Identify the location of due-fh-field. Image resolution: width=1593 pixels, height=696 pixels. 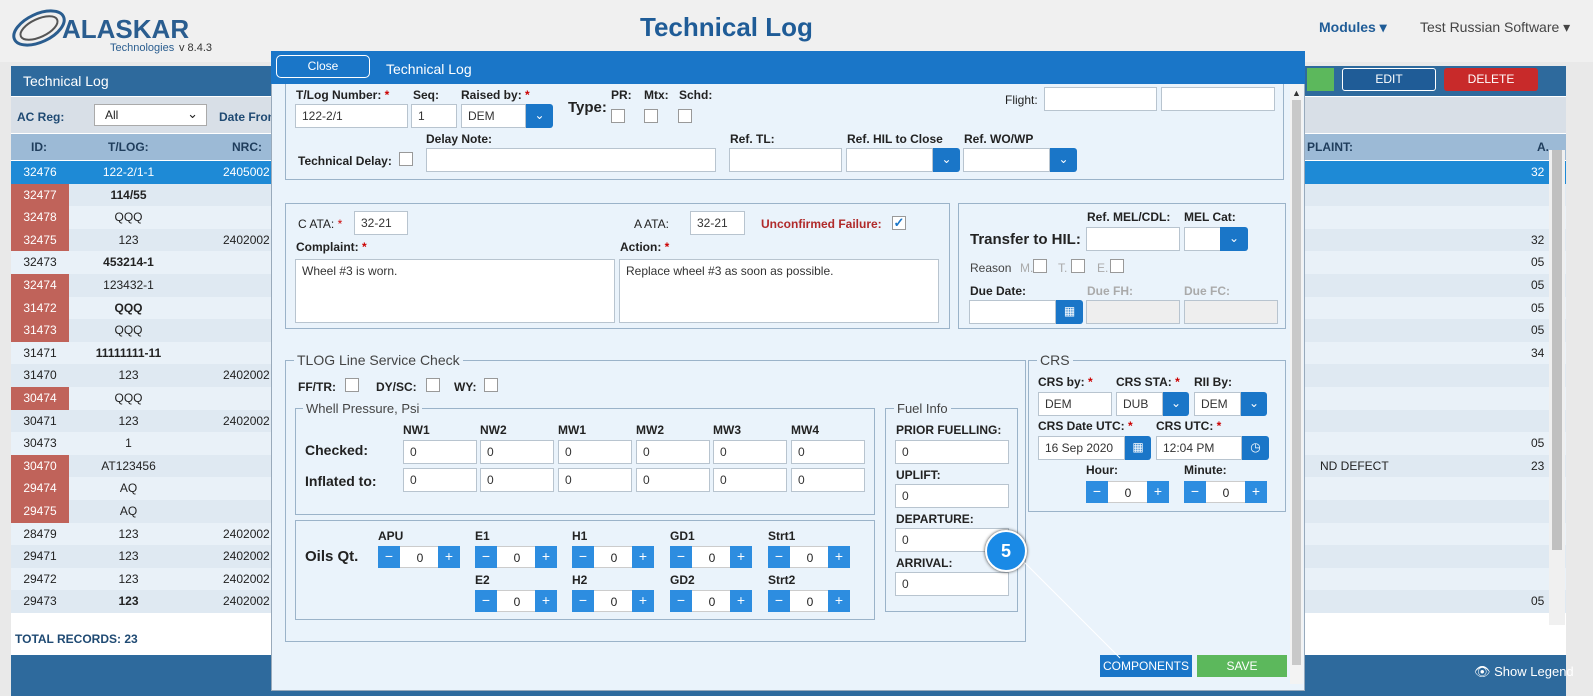
(1133, 312).